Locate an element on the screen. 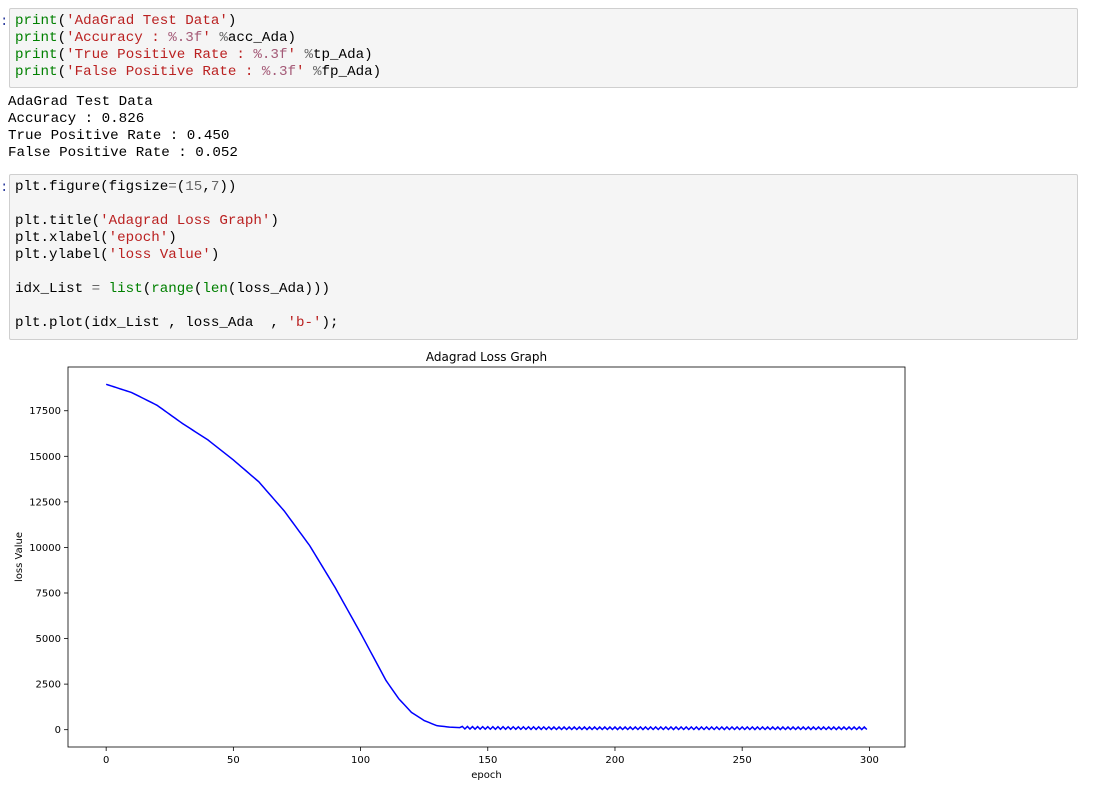  x-tick-label: 0 is located at coordinates (106, 760).